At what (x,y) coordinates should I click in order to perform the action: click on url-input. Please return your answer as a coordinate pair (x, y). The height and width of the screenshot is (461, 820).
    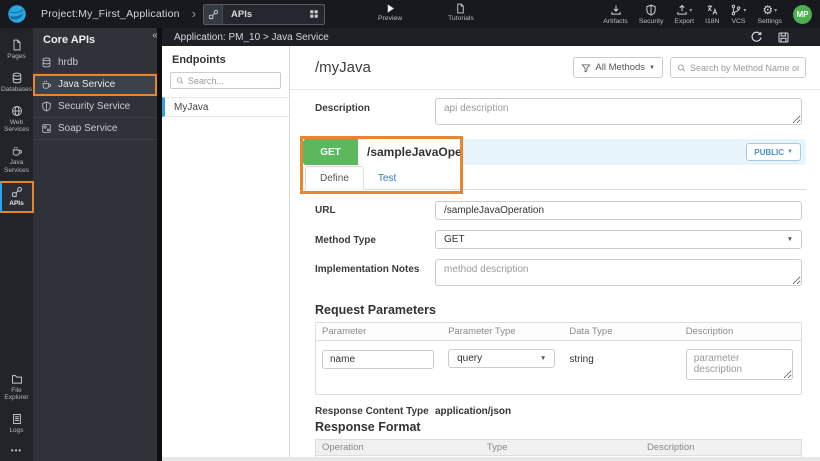
    Looking at the image, I should click on (618, 210).